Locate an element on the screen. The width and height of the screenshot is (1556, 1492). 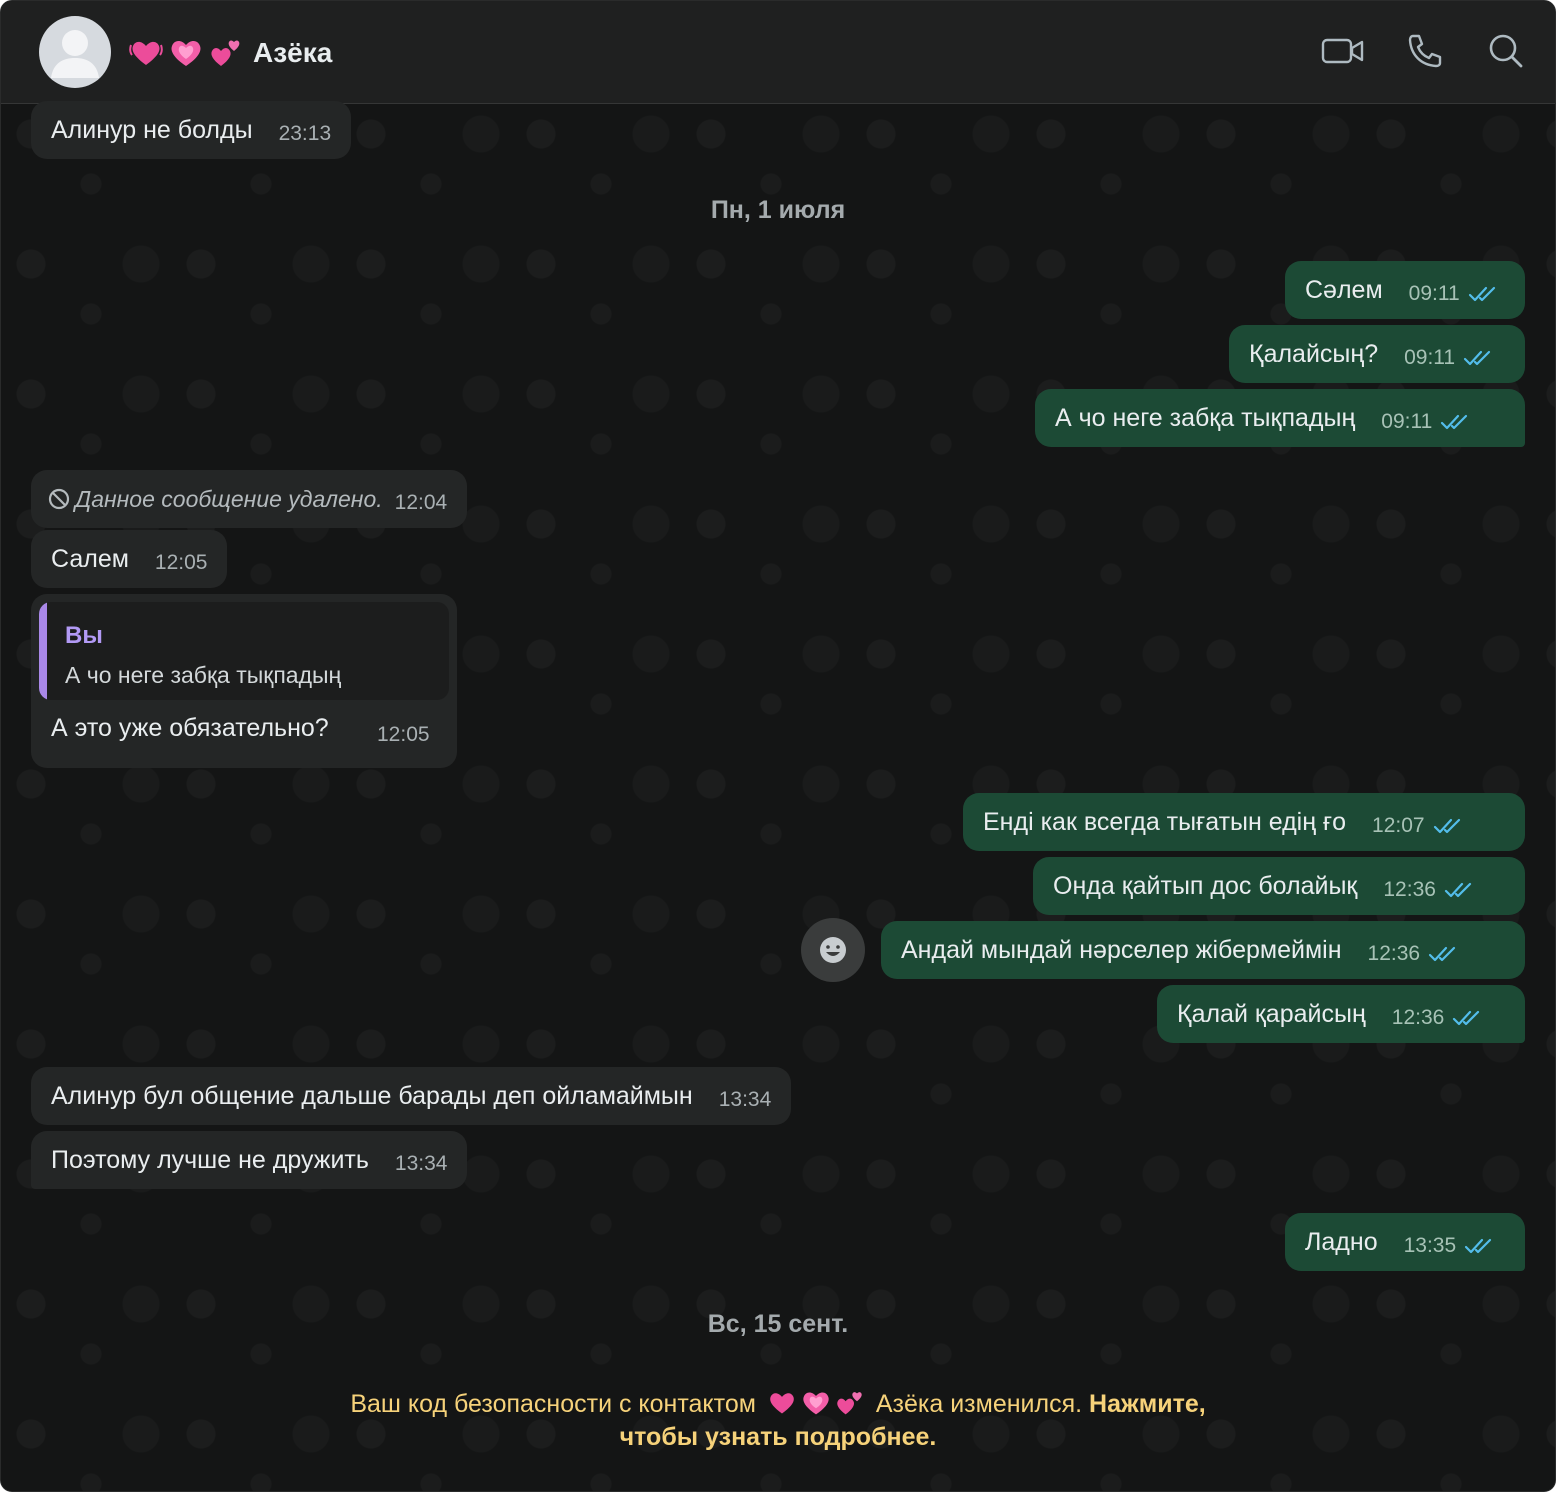
contact-name: Азёка is located at coordinates (293, 52).